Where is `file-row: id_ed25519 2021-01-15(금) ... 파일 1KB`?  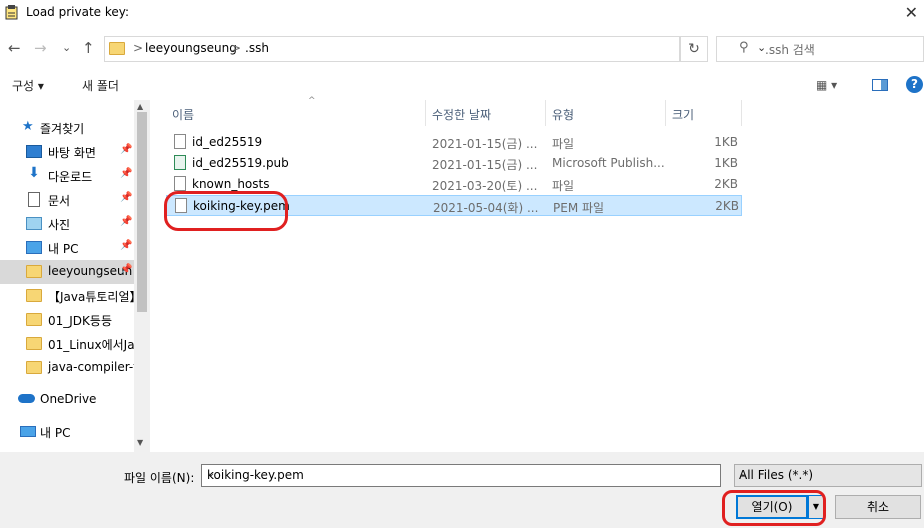 file-row: id_ed25519 2021-01-15(금) ... 파일 1KB is located at coordinates (454, 142).